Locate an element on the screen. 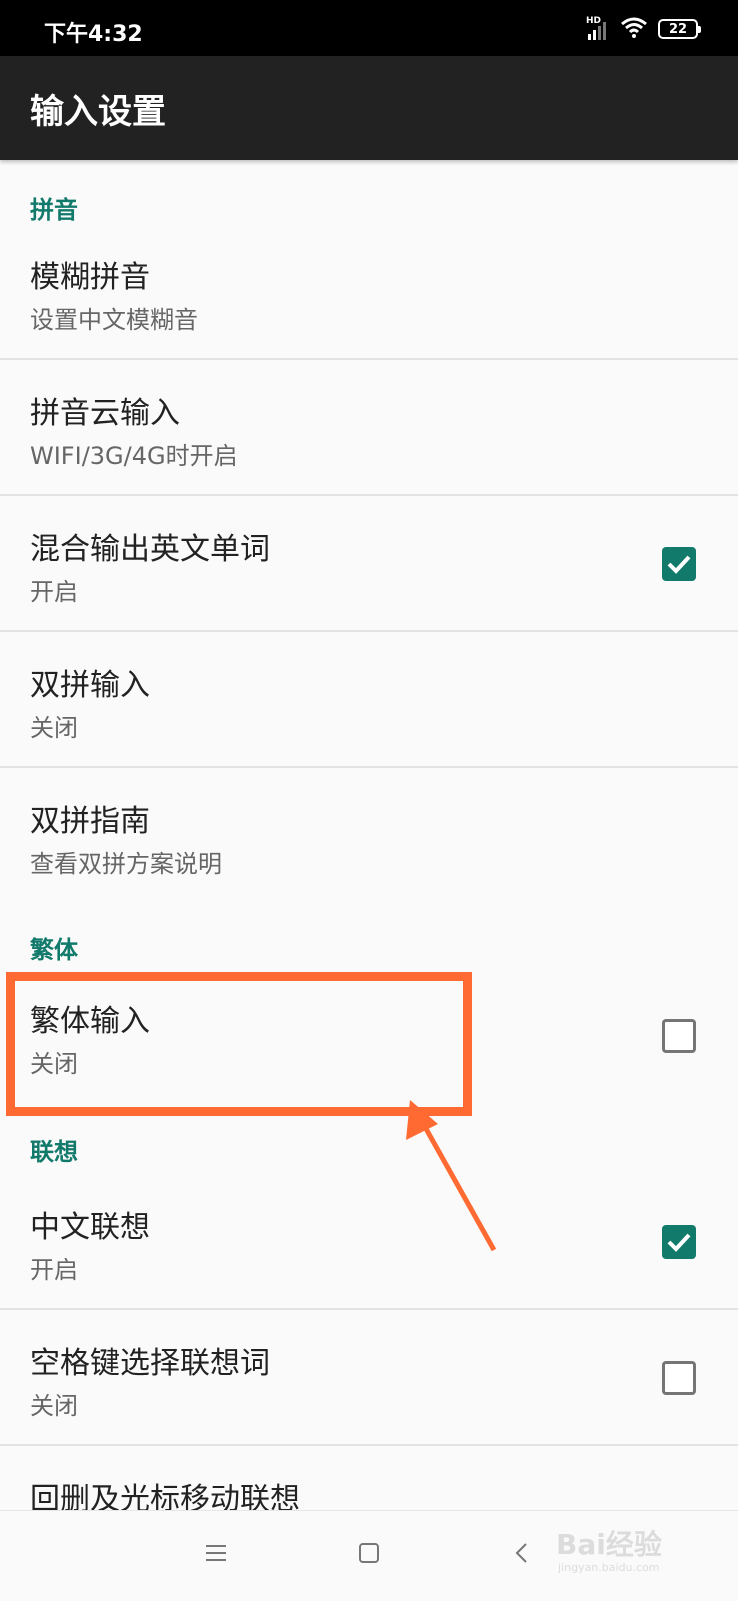 The image size is (738, 1601). chinese-association-checkbox is located at coordinates (679, 1242).